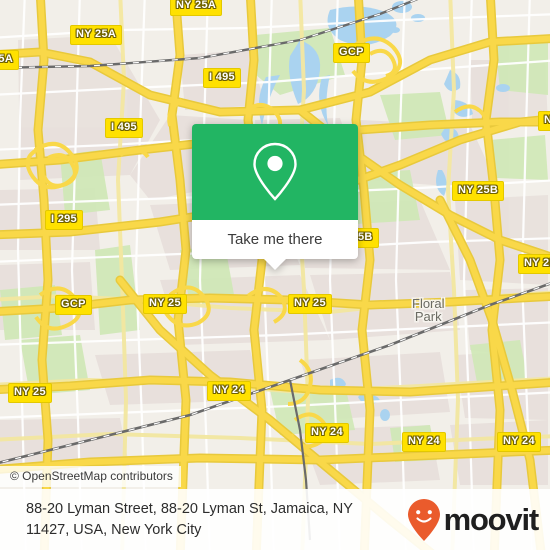  What do you see at coordinates (491, 519) in the screenshot?
I see `moovit-wordmark: moovit` at bounding box center [491, 519].